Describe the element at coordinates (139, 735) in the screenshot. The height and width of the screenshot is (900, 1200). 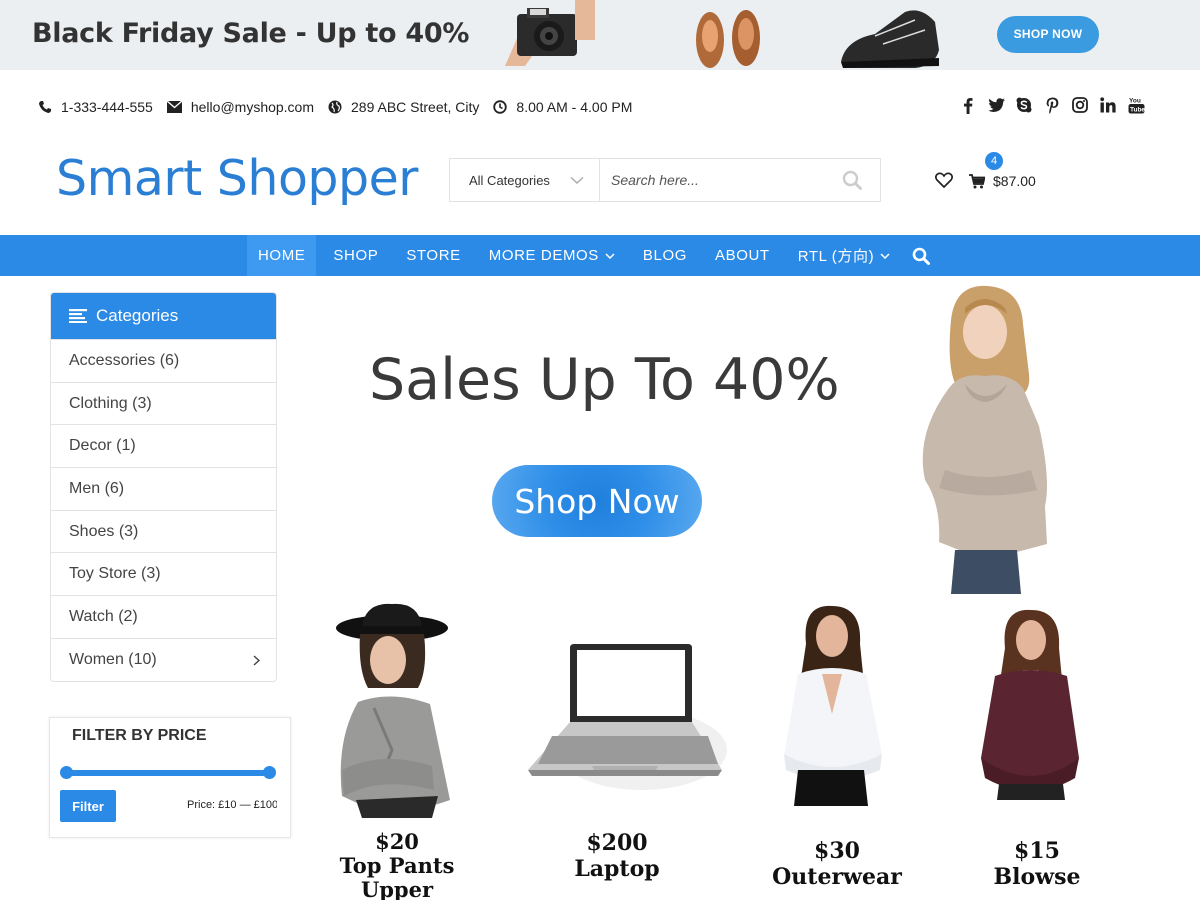
I see `filter-title: FILTER BY PRICE` at that location.